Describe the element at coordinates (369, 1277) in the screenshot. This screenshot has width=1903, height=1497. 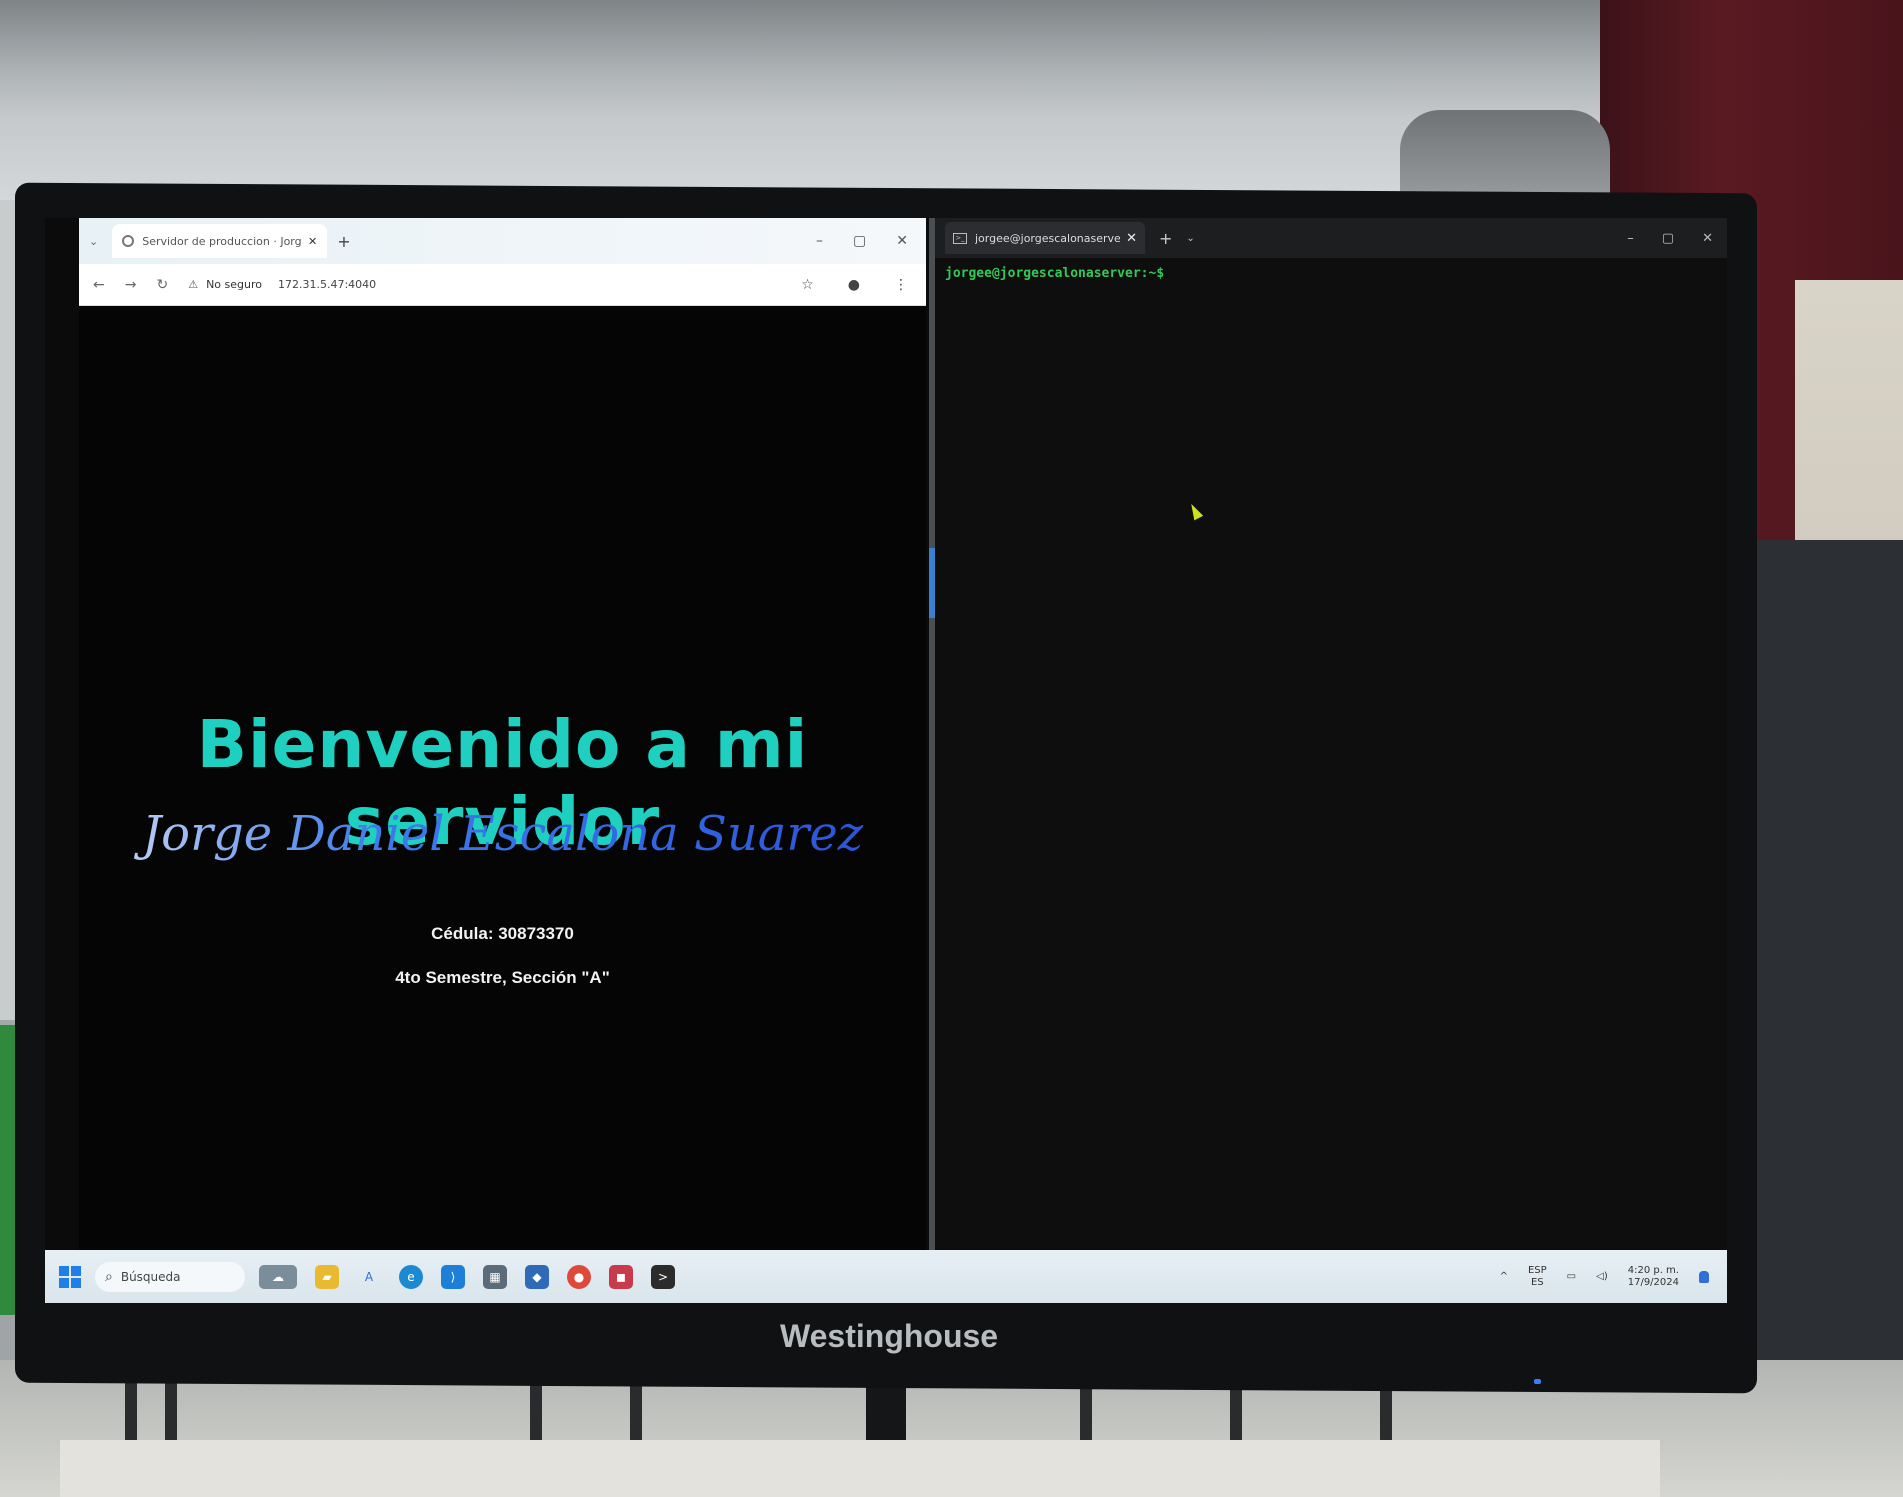
I see `app-a-icon: A` at that location.